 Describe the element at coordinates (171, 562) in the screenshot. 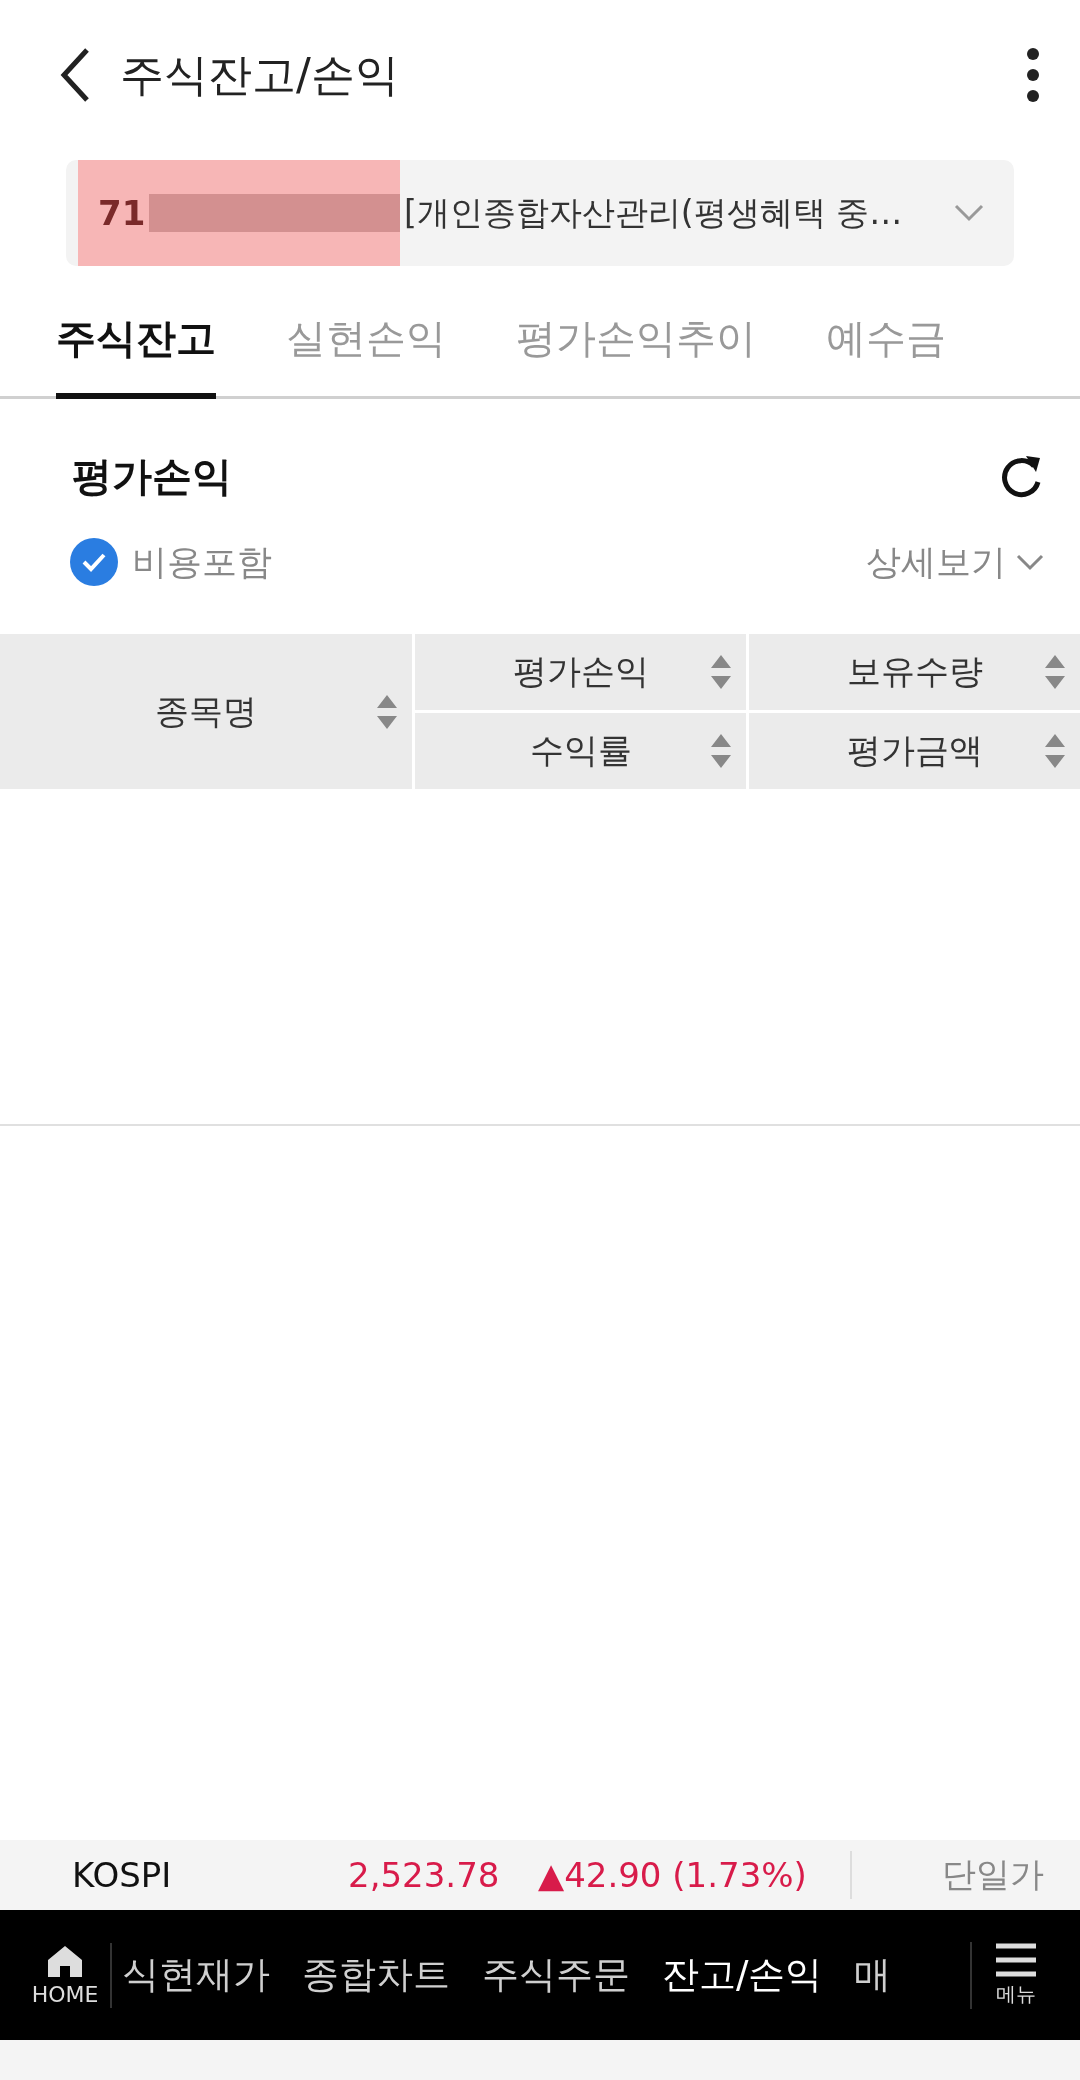

I see `include-fees-checkbox: 비용포함` at that location.